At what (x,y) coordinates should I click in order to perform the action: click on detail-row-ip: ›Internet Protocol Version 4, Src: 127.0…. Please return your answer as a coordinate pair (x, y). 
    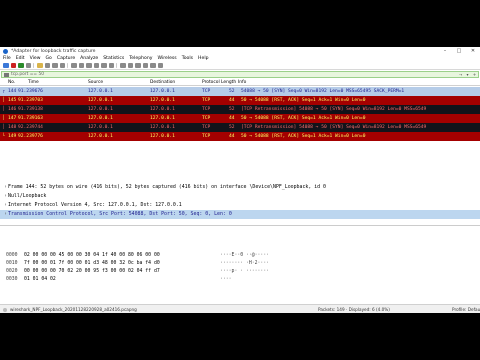
    Looking at the image, I should click on (240, 205).